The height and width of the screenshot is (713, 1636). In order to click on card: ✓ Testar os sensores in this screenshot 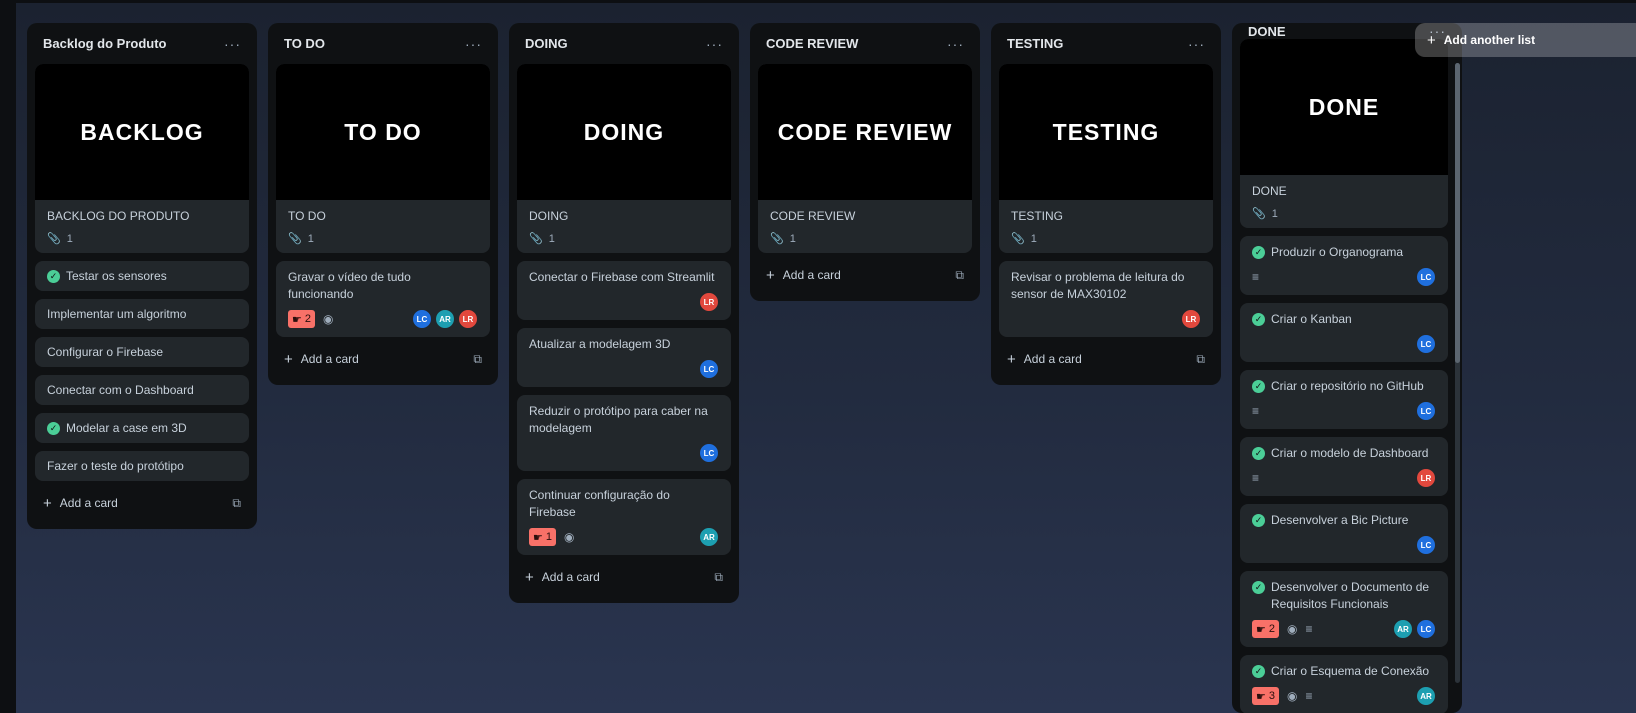, I will do `click(142, 276)`.